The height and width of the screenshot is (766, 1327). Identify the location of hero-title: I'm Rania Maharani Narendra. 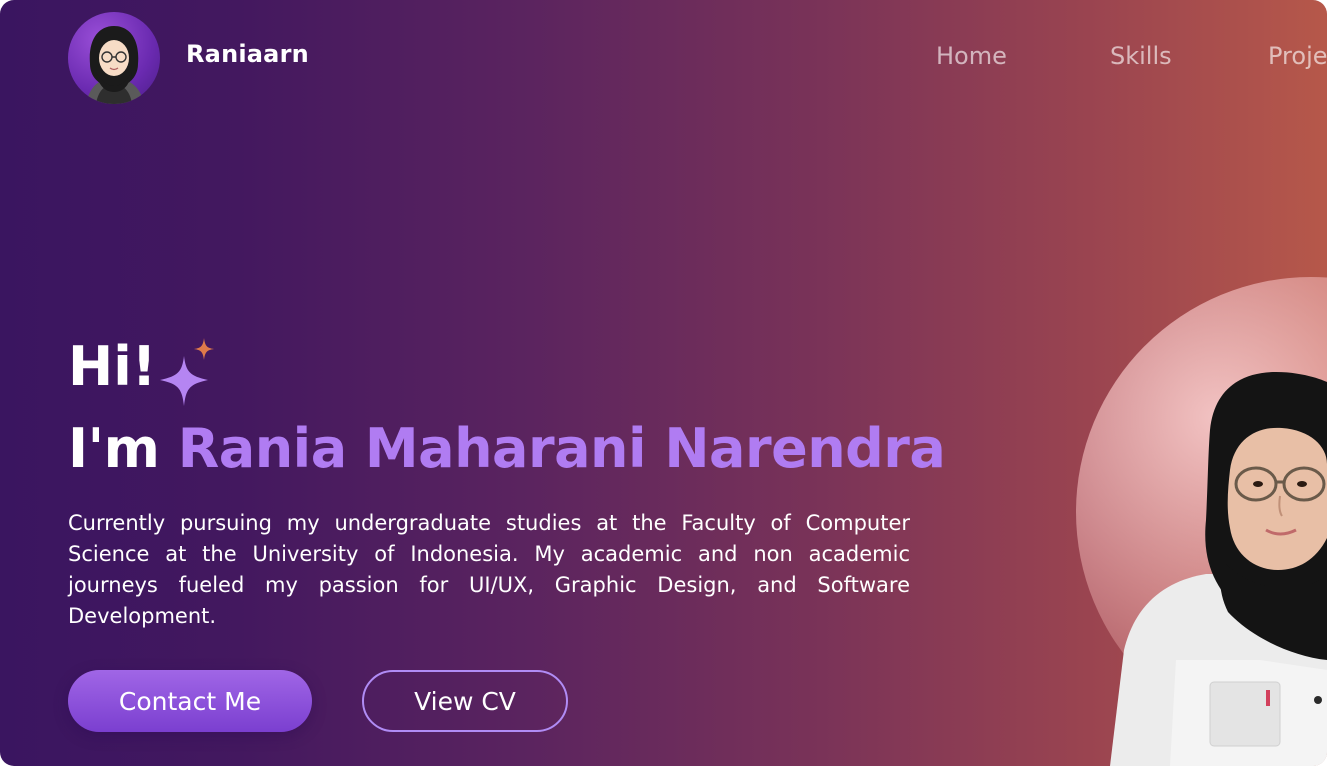
(507, 449).